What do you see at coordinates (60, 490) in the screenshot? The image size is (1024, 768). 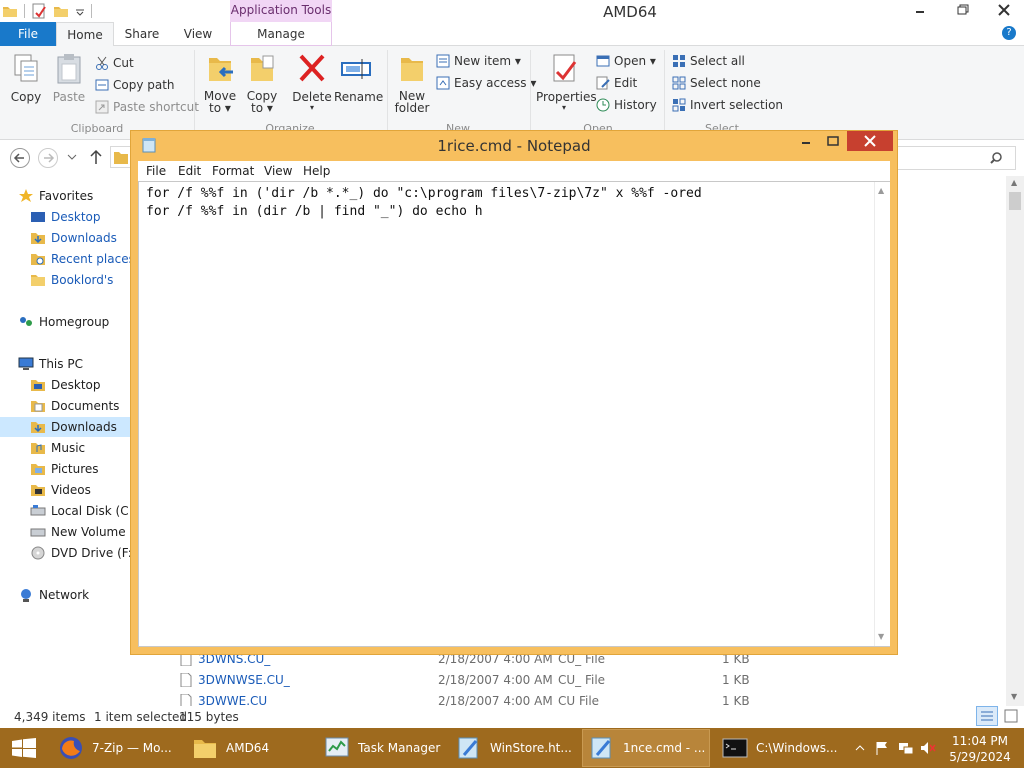 I see `nav-videos: Videos` at bounding box center [60, 490].